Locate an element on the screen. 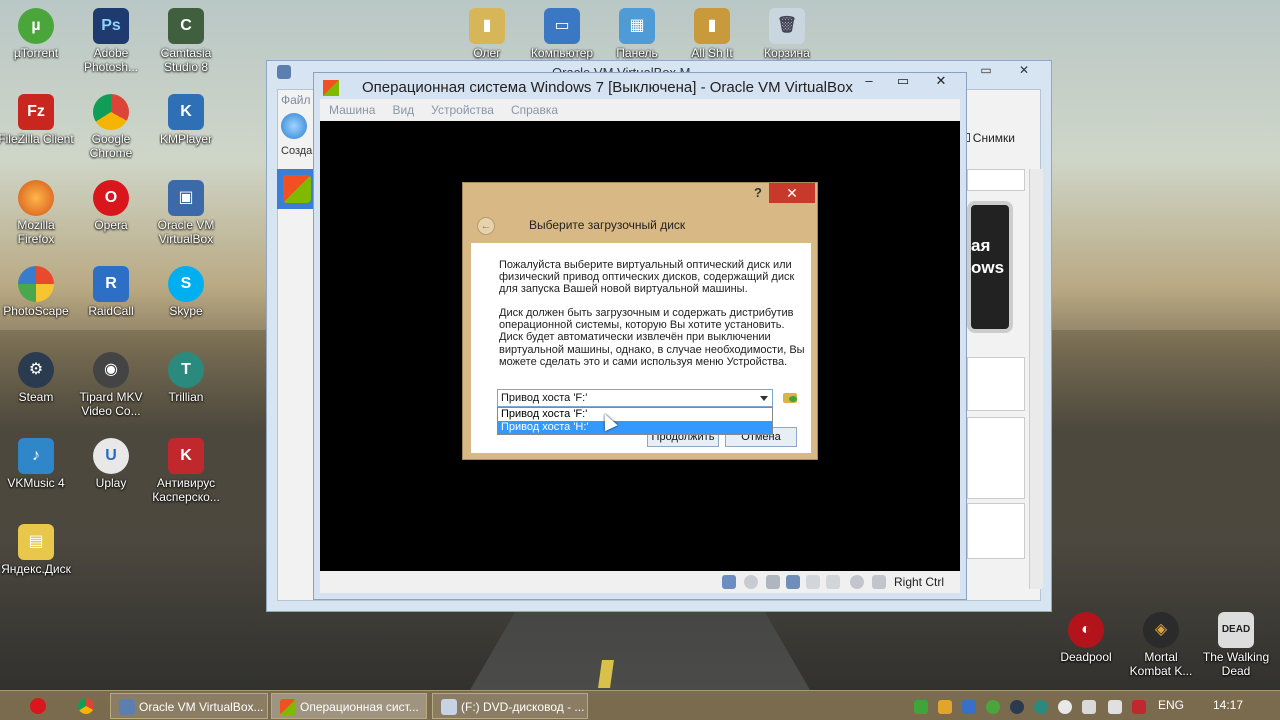 The image size is (1280, 720). desktop-icon-recycle-bin: 🗑 Корзина is located at coordinates (787, 34).